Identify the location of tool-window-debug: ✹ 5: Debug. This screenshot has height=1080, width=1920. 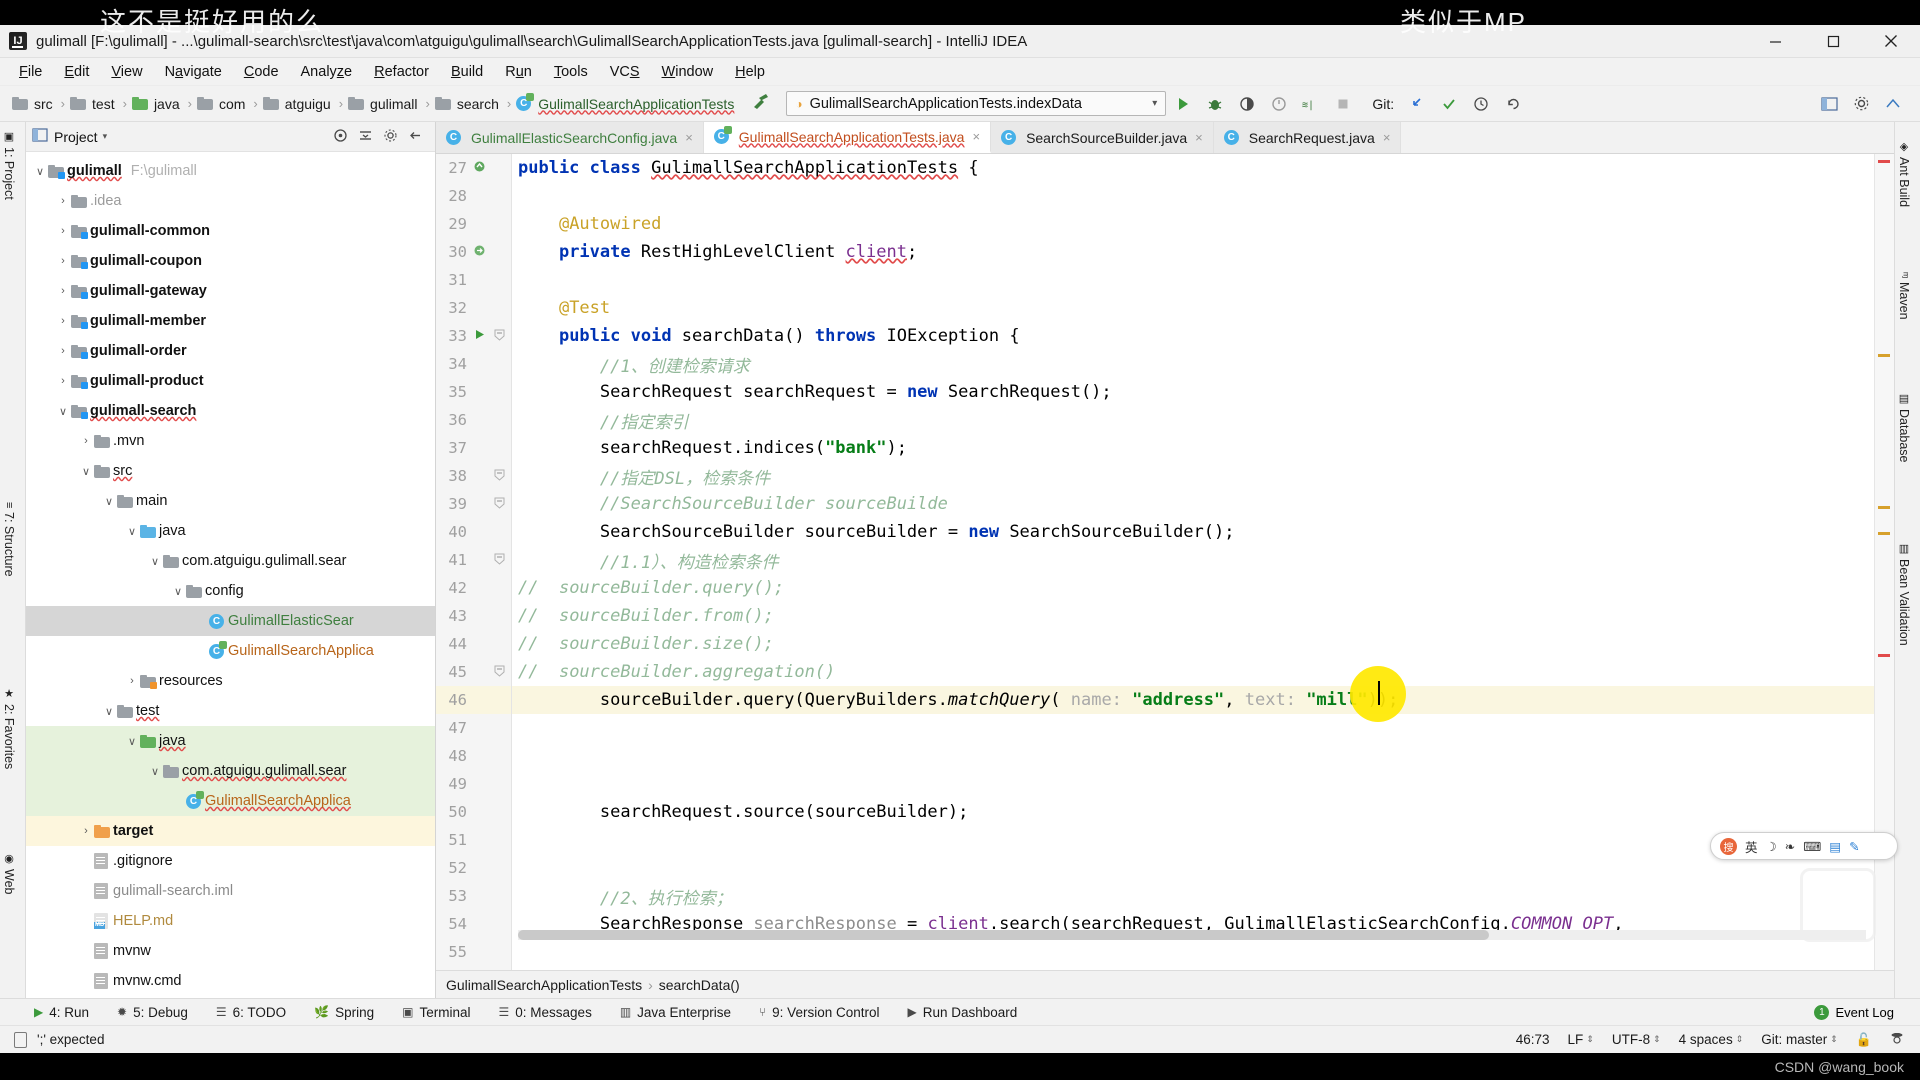
(152, 1012).